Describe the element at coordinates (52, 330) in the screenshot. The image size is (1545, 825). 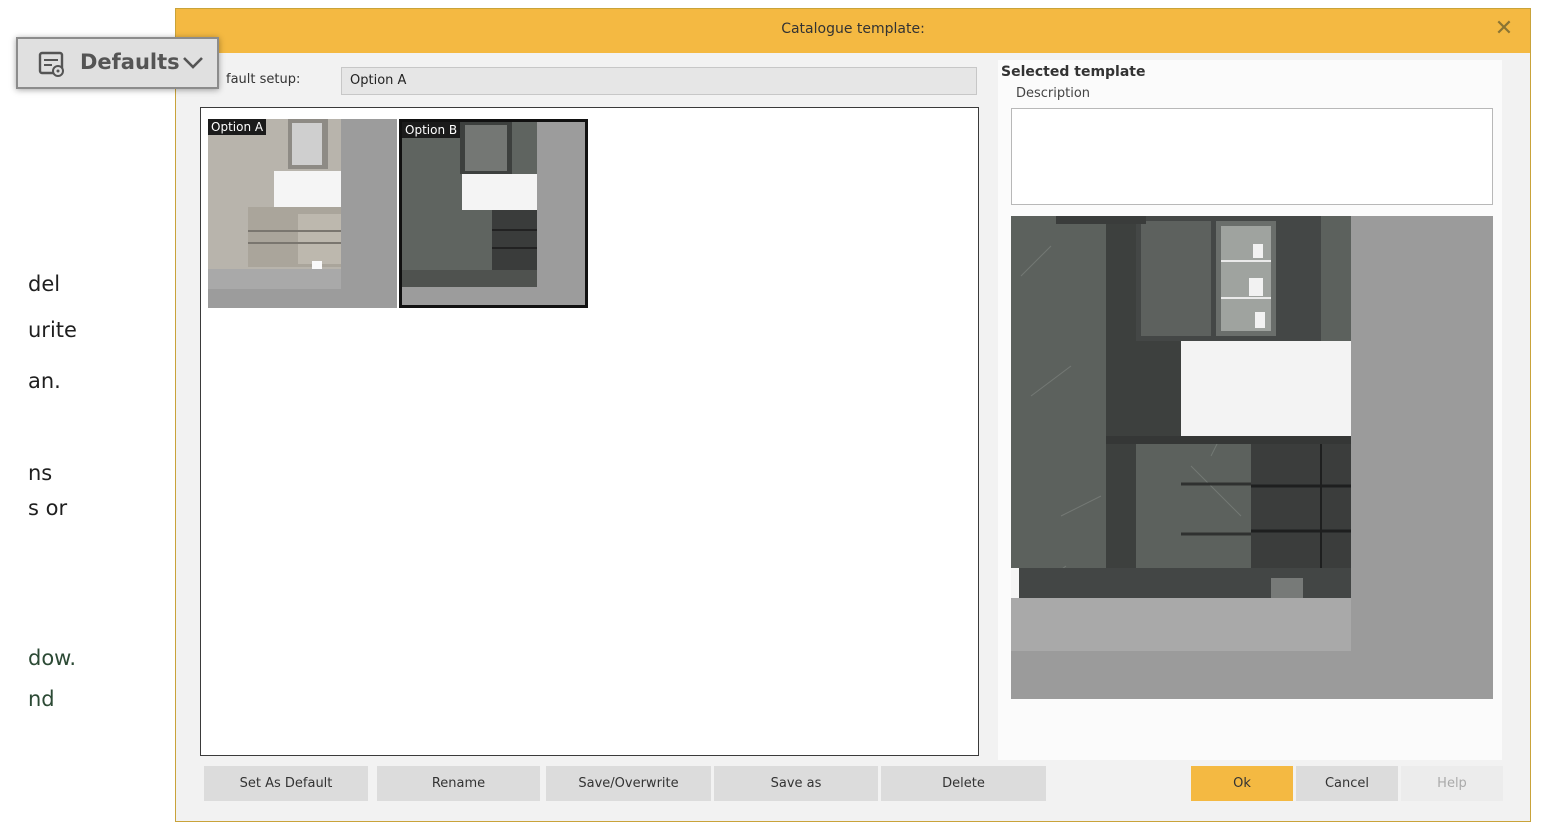
I see `background-text-2: urite` at that location.